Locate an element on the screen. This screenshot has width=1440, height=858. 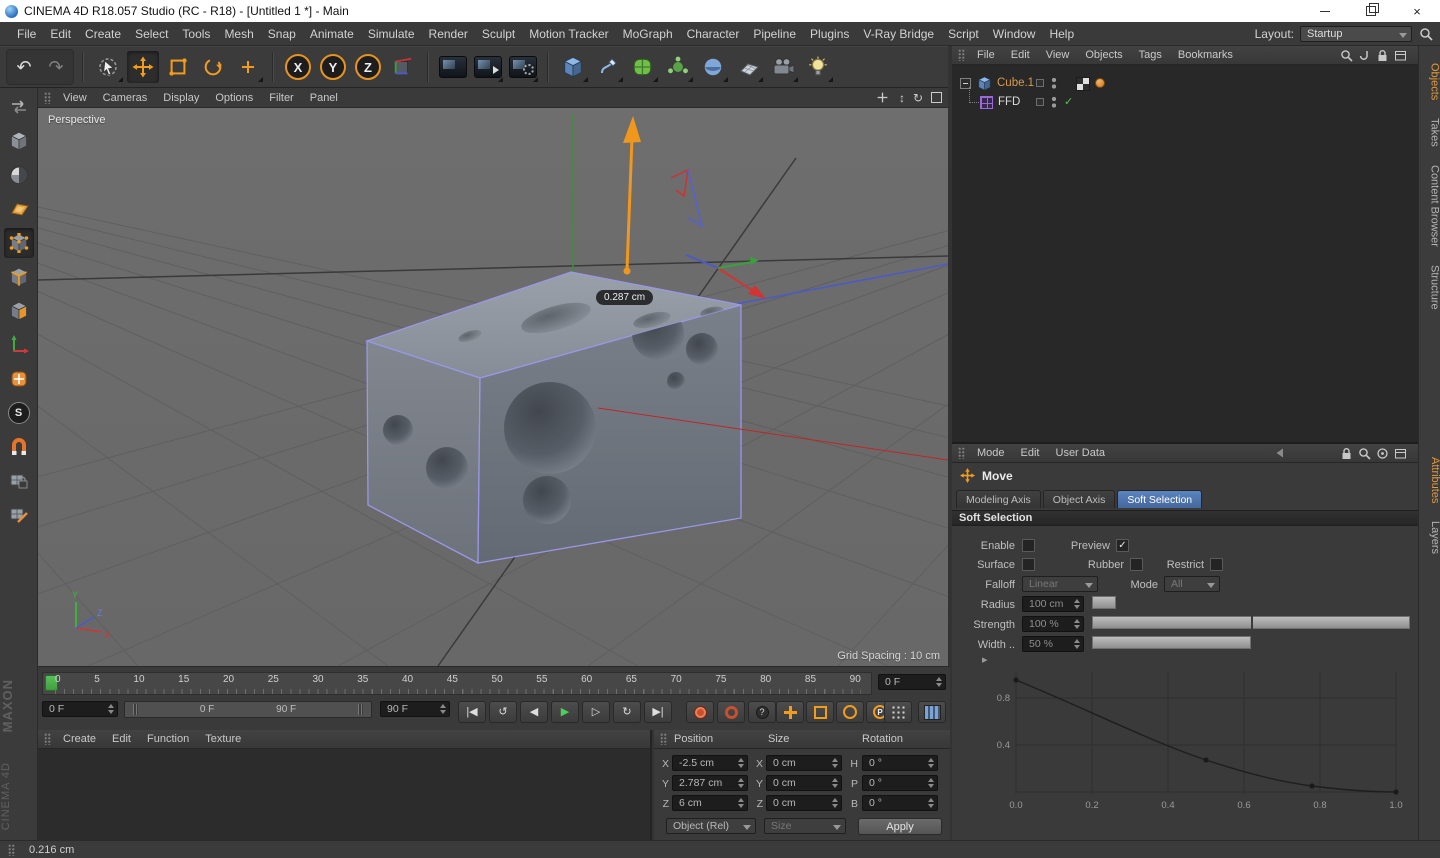
loop-button: ↻ is located at coordinates (627, 712).